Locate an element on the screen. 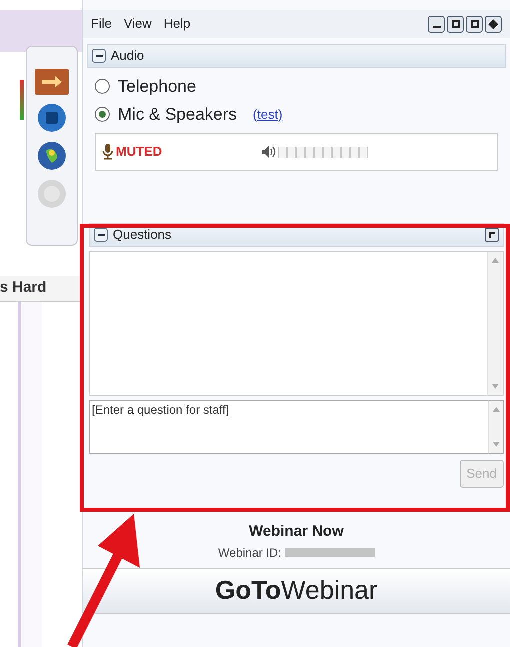 Image resolution: width=510 pixels, height=647 pixels. menu-item: Help is located at coordinates (177, 24).